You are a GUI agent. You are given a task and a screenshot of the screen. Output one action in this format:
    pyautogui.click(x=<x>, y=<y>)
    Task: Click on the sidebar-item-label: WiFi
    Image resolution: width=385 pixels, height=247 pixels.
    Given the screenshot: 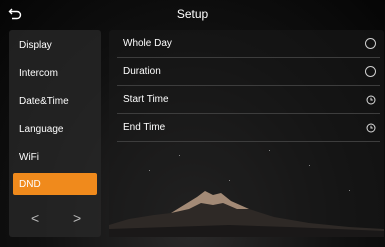 What is the action you would take?
    pyautogui.click(x=29, y=157)
    